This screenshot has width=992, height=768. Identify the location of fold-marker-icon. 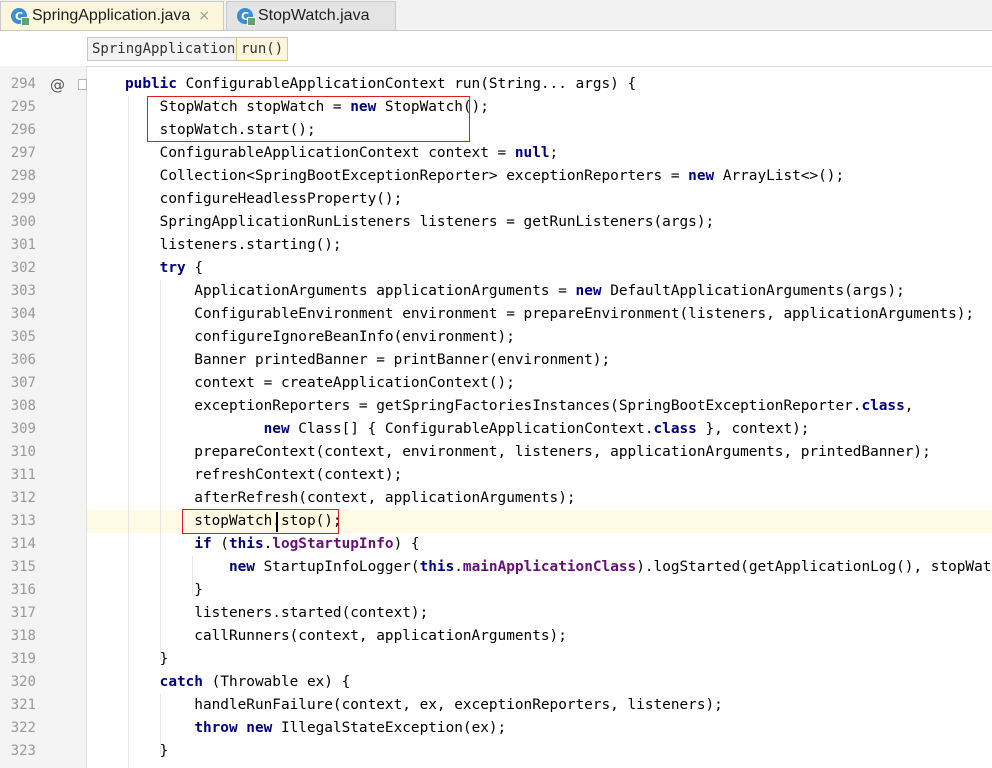
(82, 84).